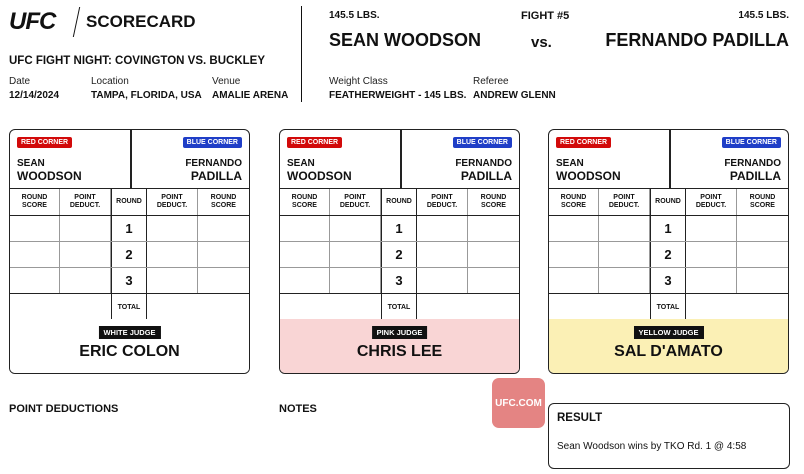  What do you see at coordinates (301, 54) in the screenshot?
I see `header-divider` at bounding box center [301, 54].